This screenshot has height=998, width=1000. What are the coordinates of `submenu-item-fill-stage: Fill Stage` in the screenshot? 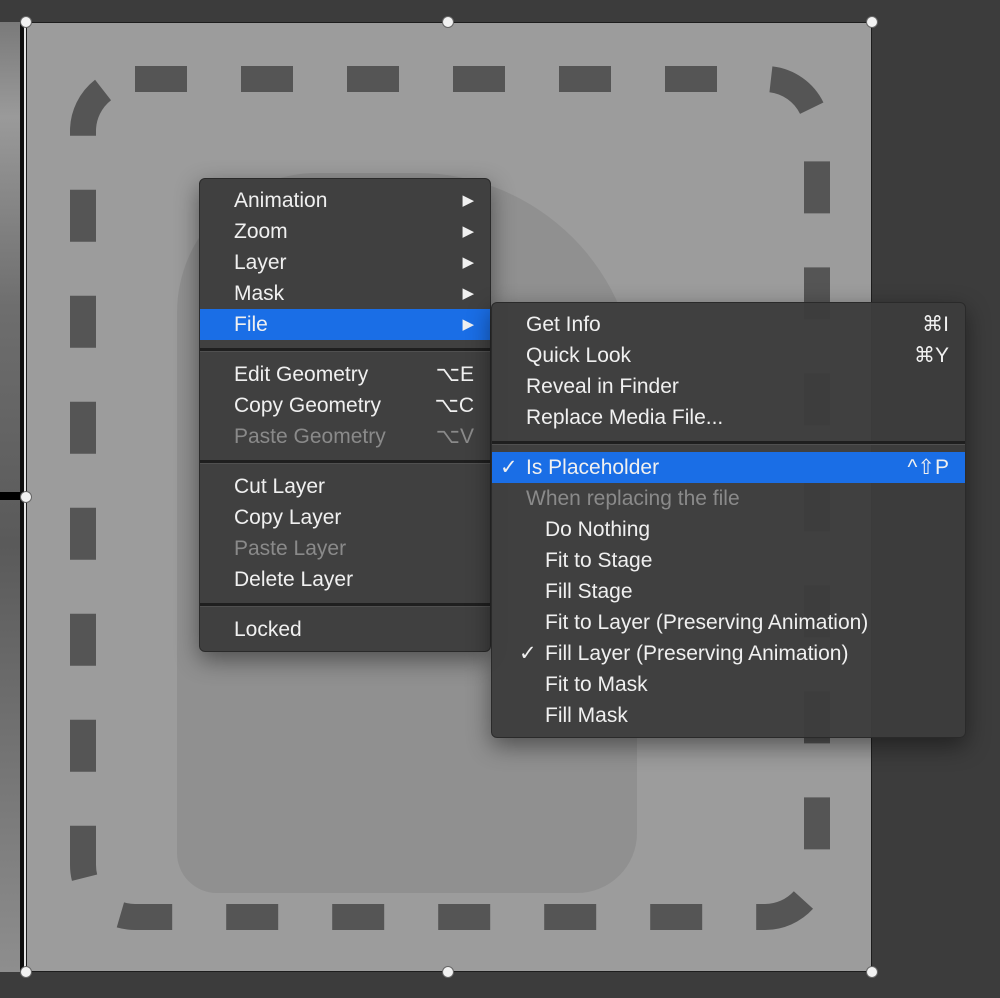 It's located at (728, 591).